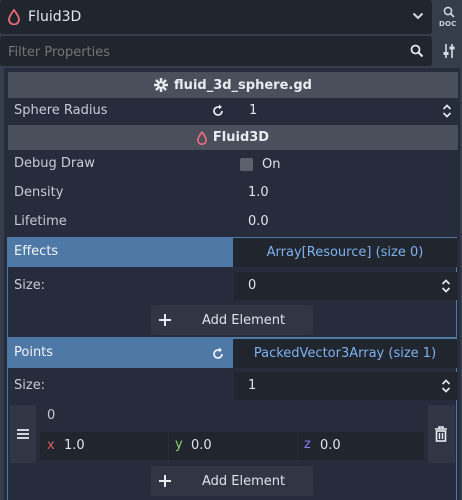  I want to click on search-icon, so click(417, 51).